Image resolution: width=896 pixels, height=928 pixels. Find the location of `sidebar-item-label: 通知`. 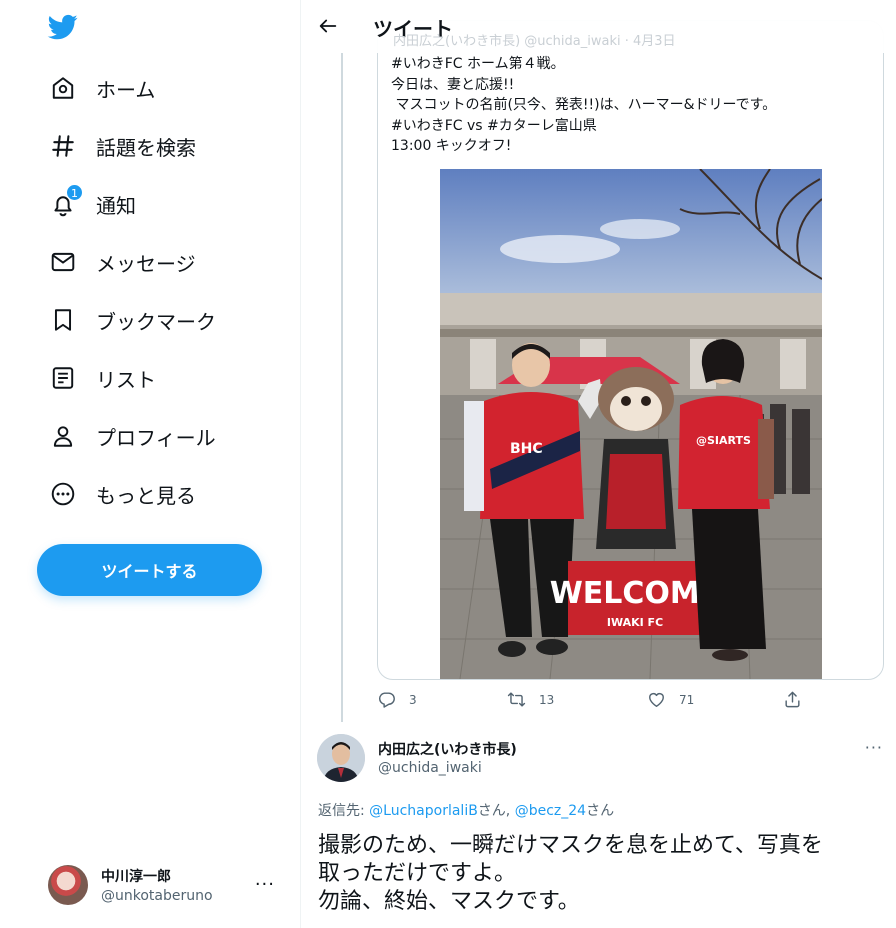

sidebar-item-label: 通知 is located at coordinates (116, 205).